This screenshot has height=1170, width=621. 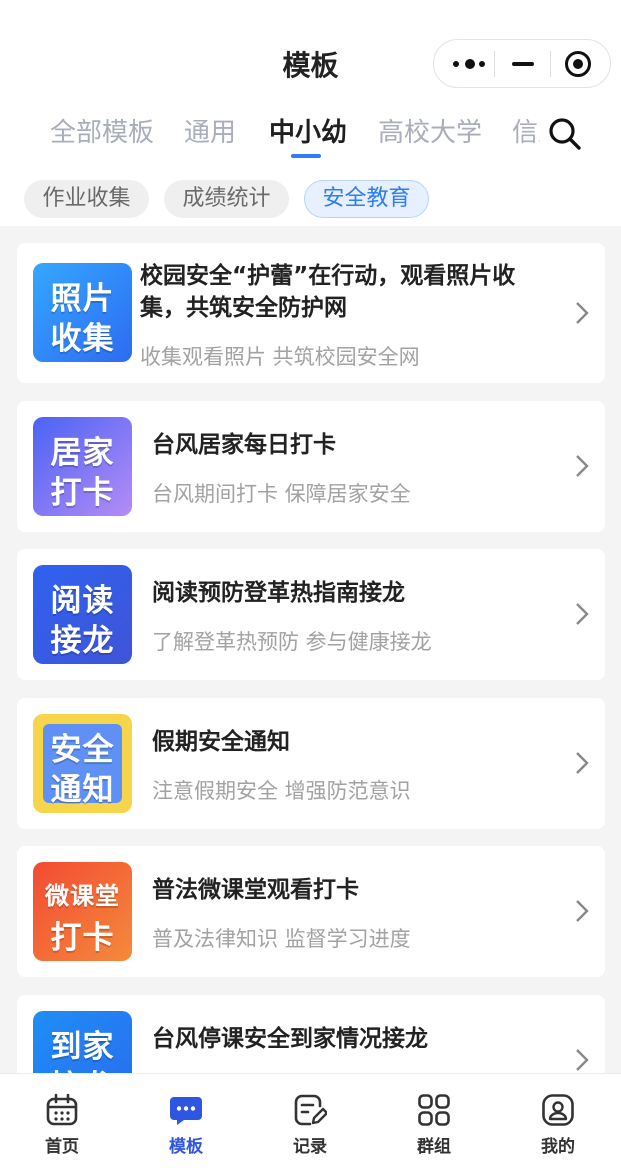 I want to click on category-tabs: 全部模板 通用 中小幼 高校大学 信息, so click(x=270, y=135).